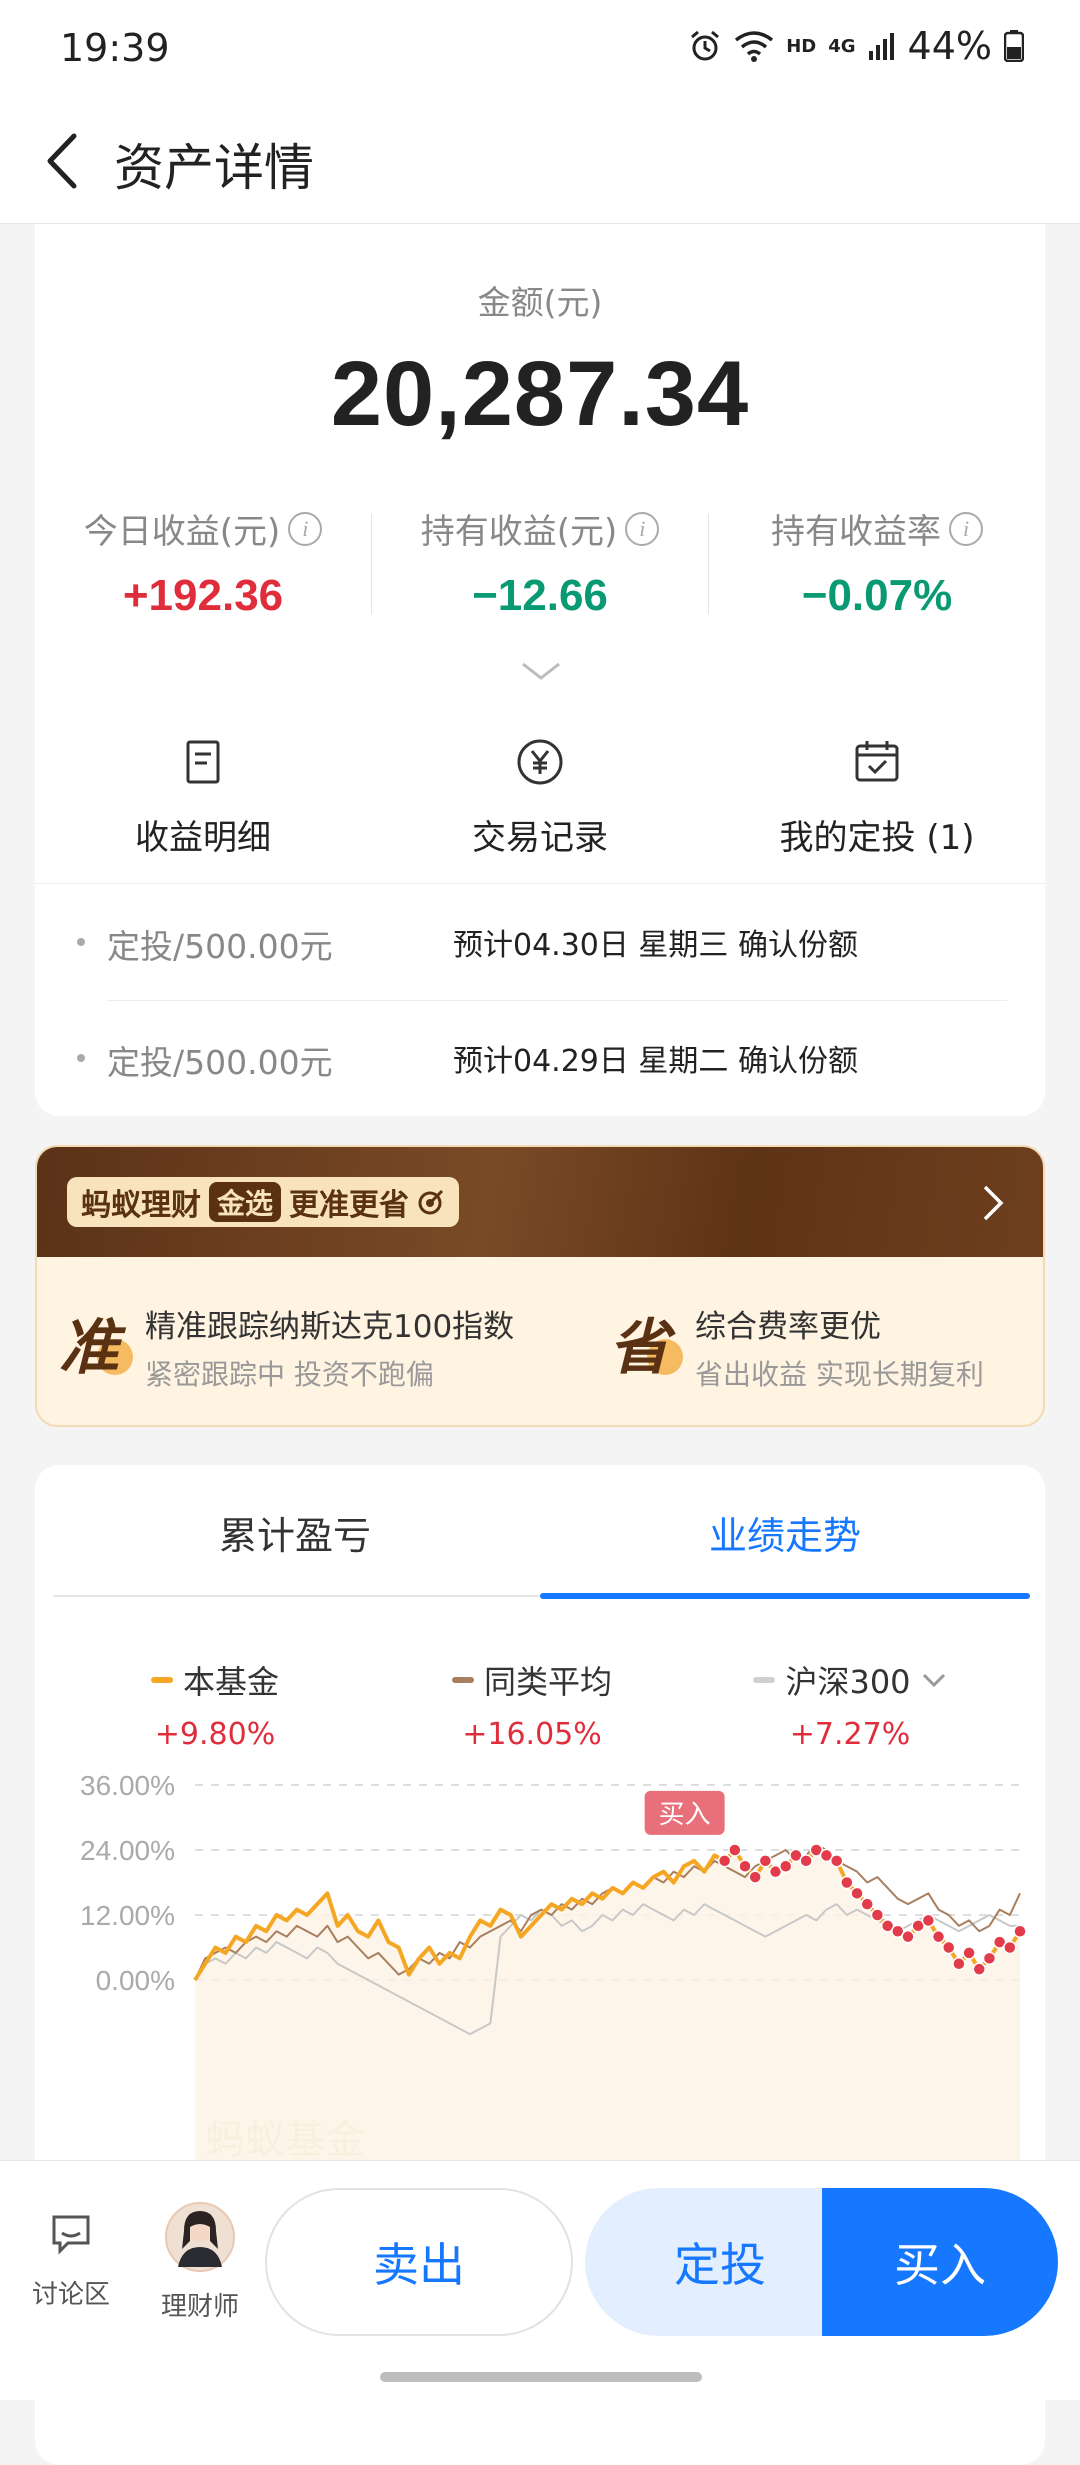 The height and width of the screenshot is (2465, 1080). What do you see at coordinates (540, 562) in the screenshot?
I see `holding-profit-metric: 持有收益(元) i −12.66` at bounding box center [540, 562].